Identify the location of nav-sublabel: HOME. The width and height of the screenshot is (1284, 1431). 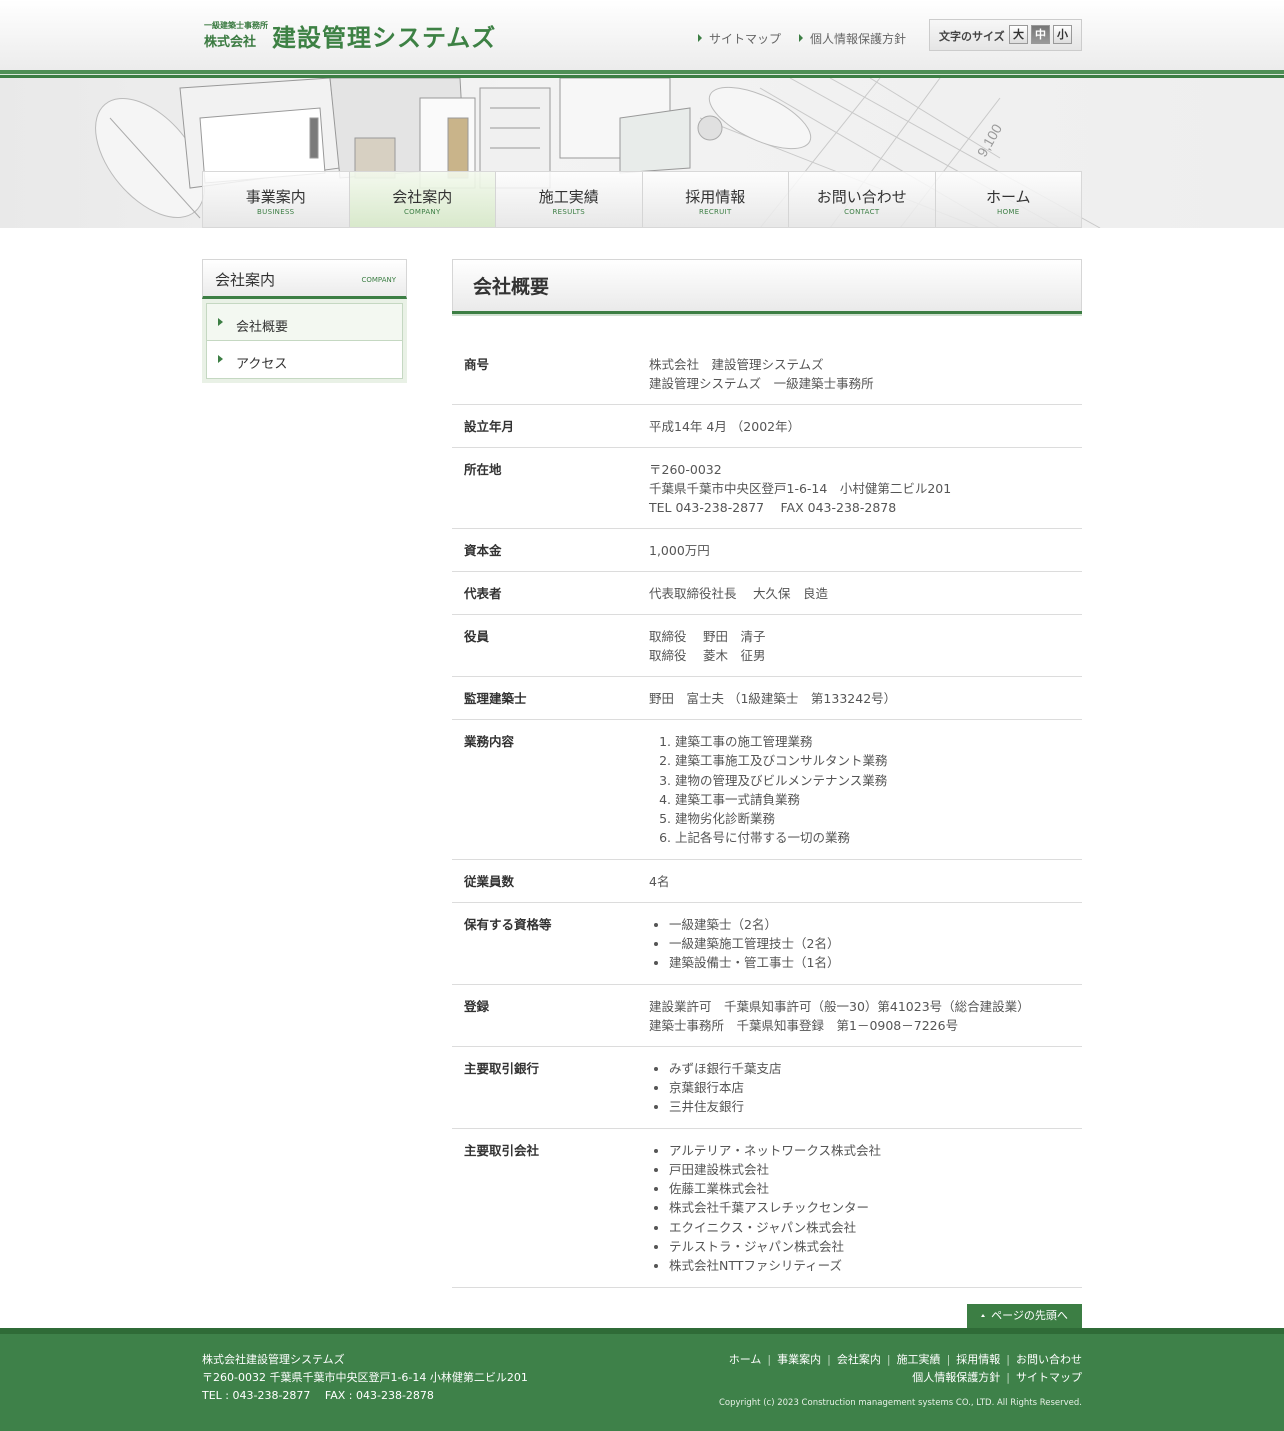
(1008, 212).